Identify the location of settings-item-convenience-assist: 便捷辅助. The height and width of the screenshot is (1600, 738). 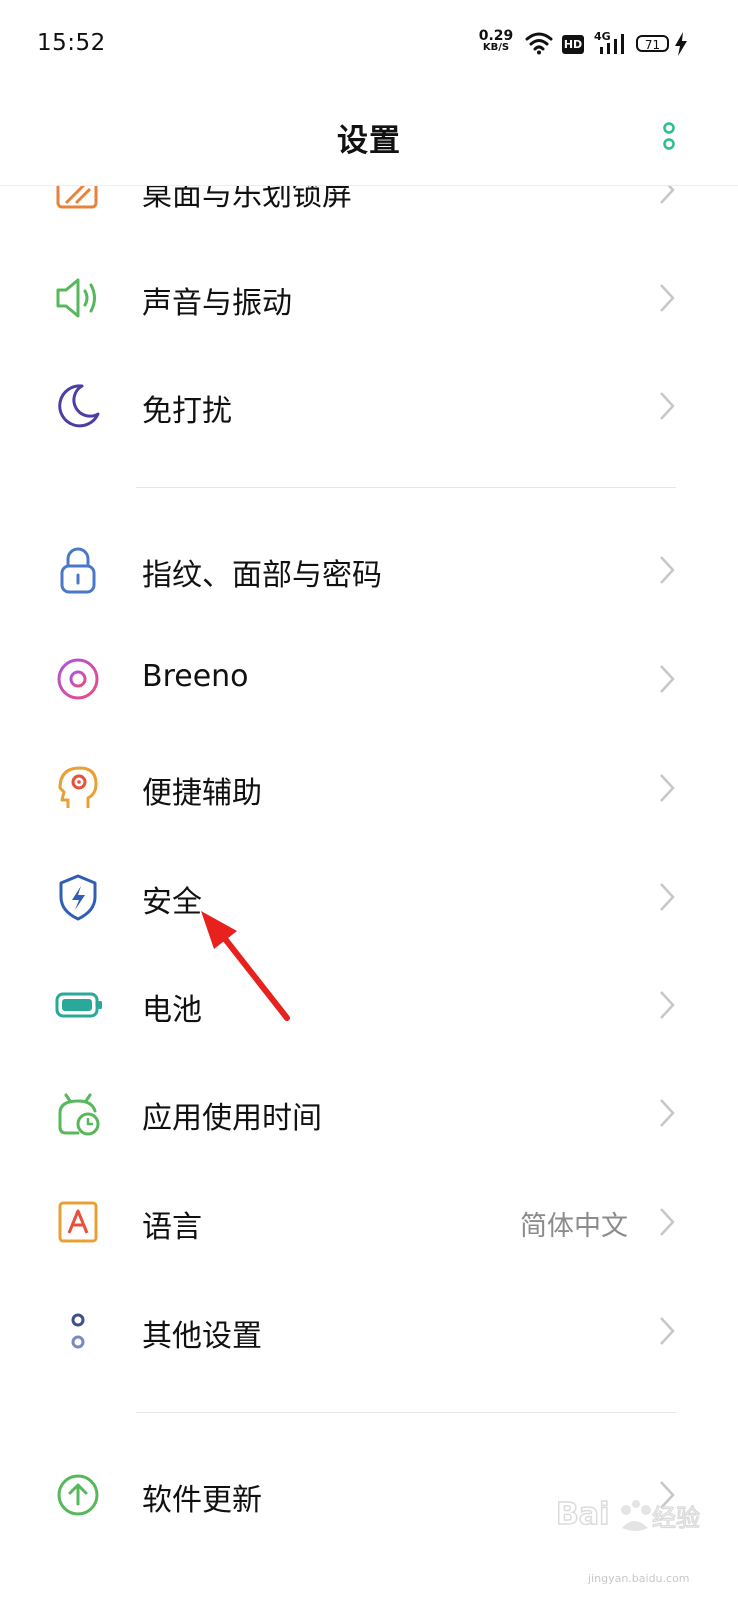
(369, 788).